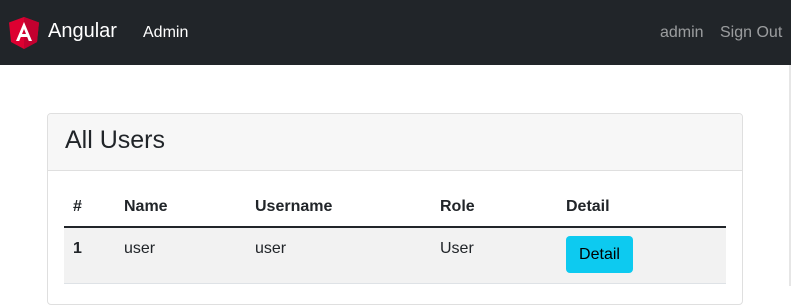 The image size is (791, 305). Describe the element at coordinates (457, 206) in the screenshot. I see `column-header-role: Role` at that location.